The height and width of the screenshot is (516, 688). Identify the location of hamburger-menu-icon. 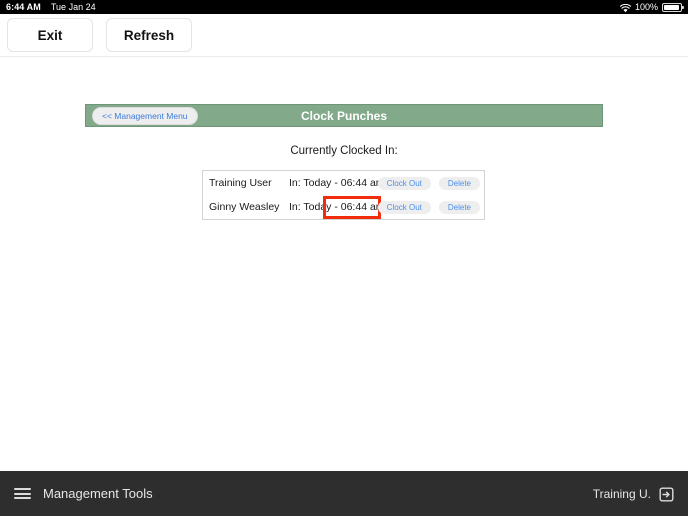
(22, 493).